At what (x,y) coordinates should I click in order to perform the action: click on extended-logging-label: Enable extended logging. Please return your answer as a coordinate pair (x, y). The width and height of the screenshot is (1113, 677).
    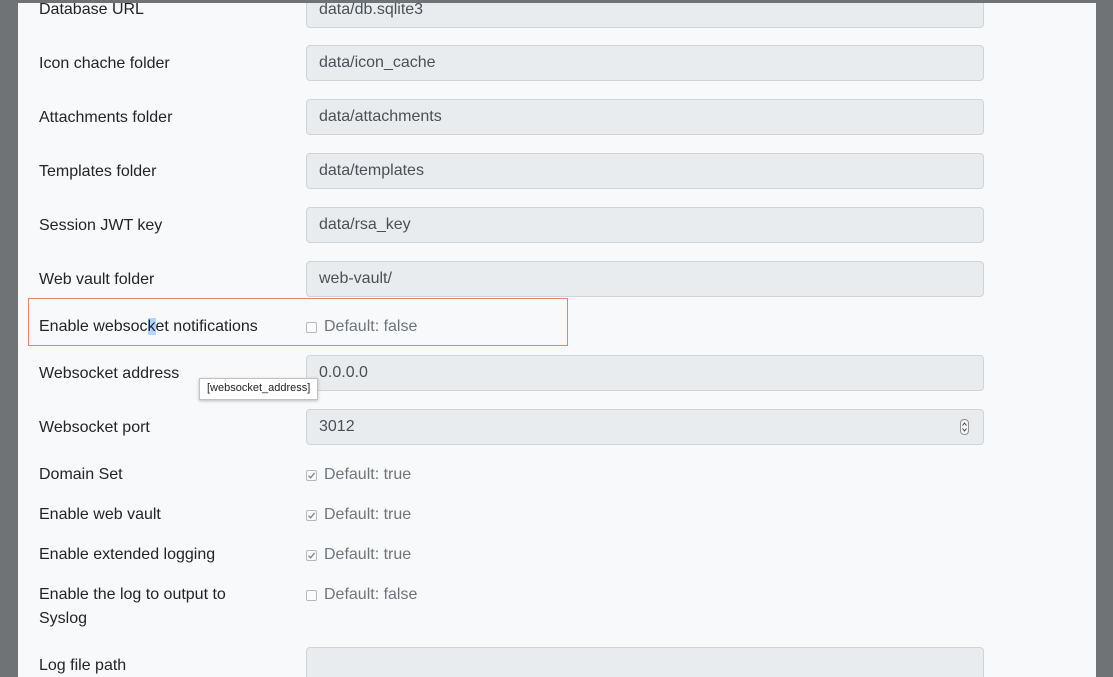
    Looking at the image, I should click on (127, 554).